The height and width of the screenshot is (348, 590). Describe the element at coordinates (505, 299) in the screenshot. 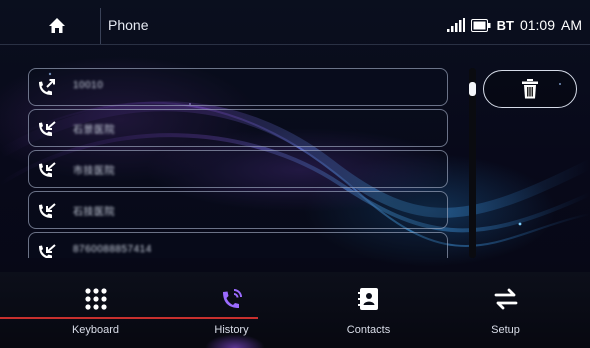

I see `swap-arrows-icon` at that location.